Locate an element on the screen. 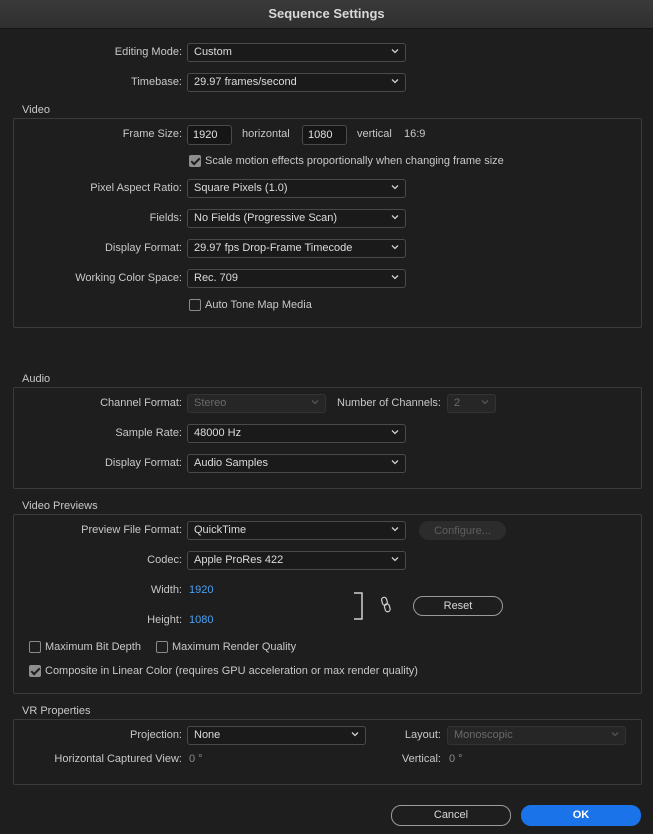  link-bracket-icon is located at coordinates (358, 606).